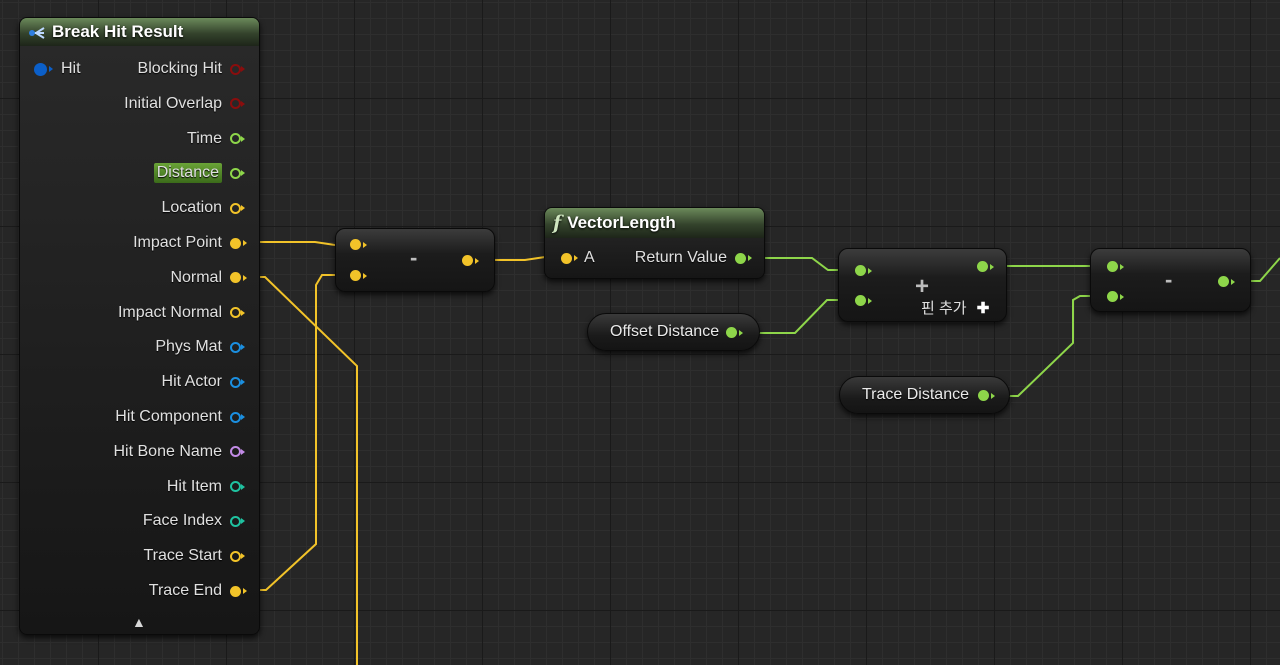 This screenshot has height=665, width=1280. Describe the element at coordinates (983, 308) in the screenshot. I see `add-pin-plus-icon: ✚` at that location.